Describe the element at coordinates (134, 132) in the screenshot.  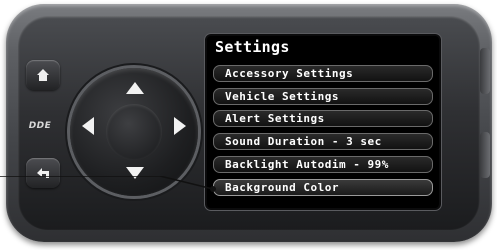
I see `dpad-select-button` at that location.